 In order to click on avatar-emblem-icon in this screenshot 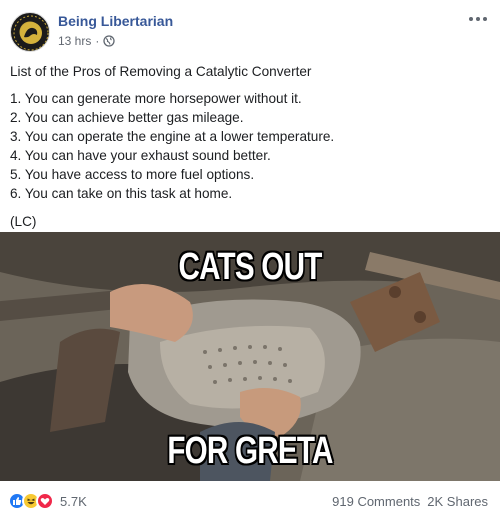, I will do `click(31, 33)`.